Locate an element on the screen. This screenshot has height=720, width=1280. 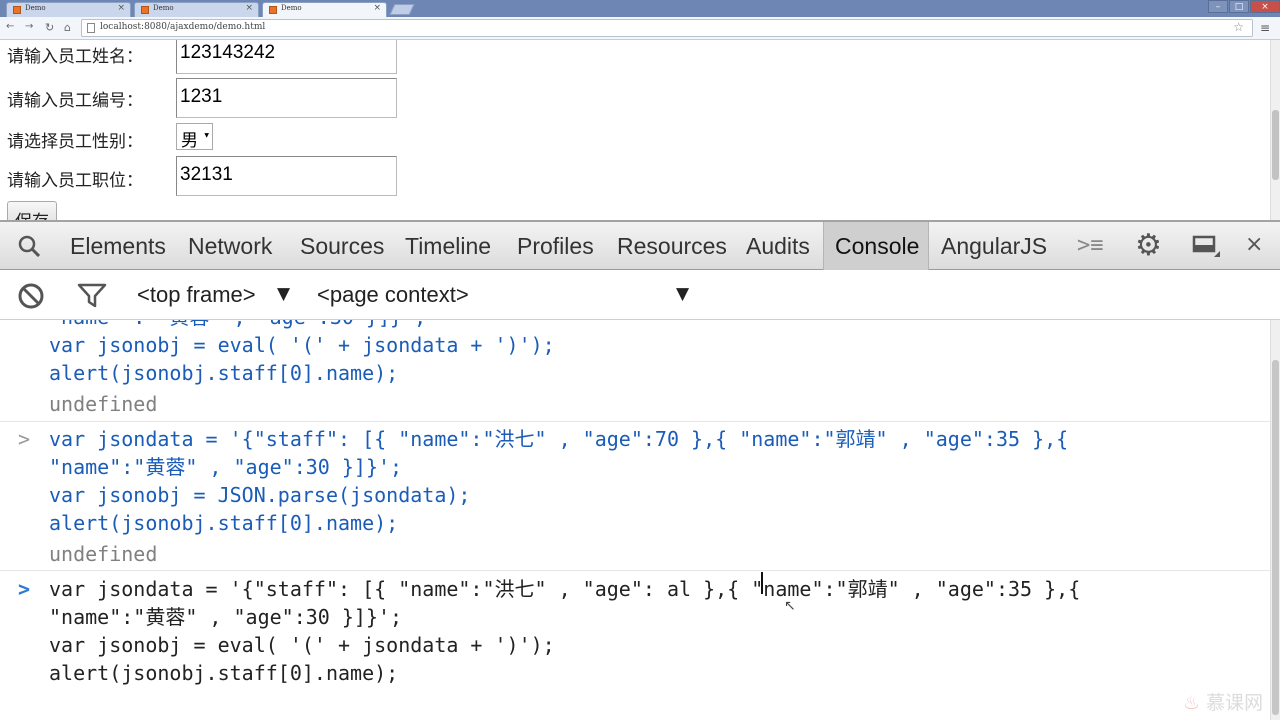
gear-icon: ⚙ is located at coordinates (1148, 246).